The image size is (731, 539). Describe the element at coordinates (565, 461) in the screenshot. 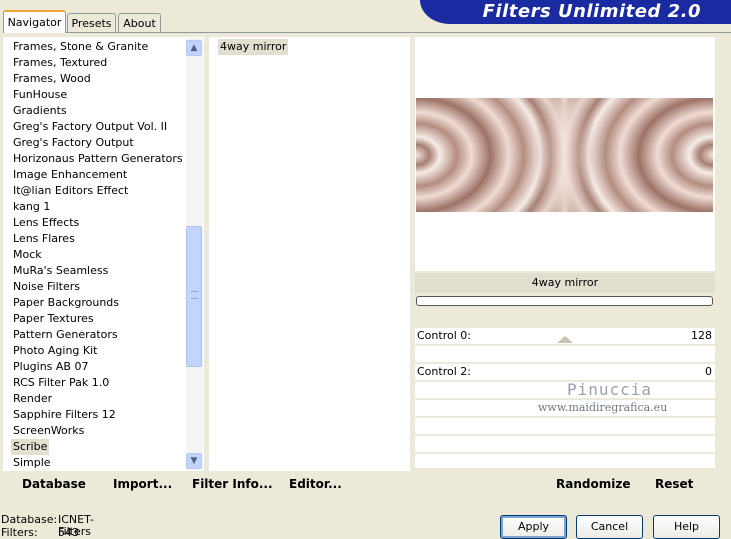

I see `control-7-slider` at that location.